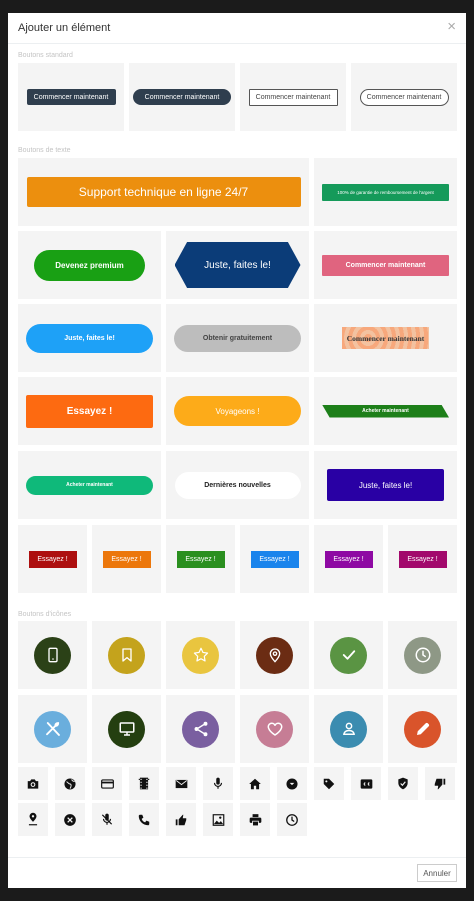 This screenshot has height=901, width=474. I want to click on icon-button-clock-cell, so click(422, 655).